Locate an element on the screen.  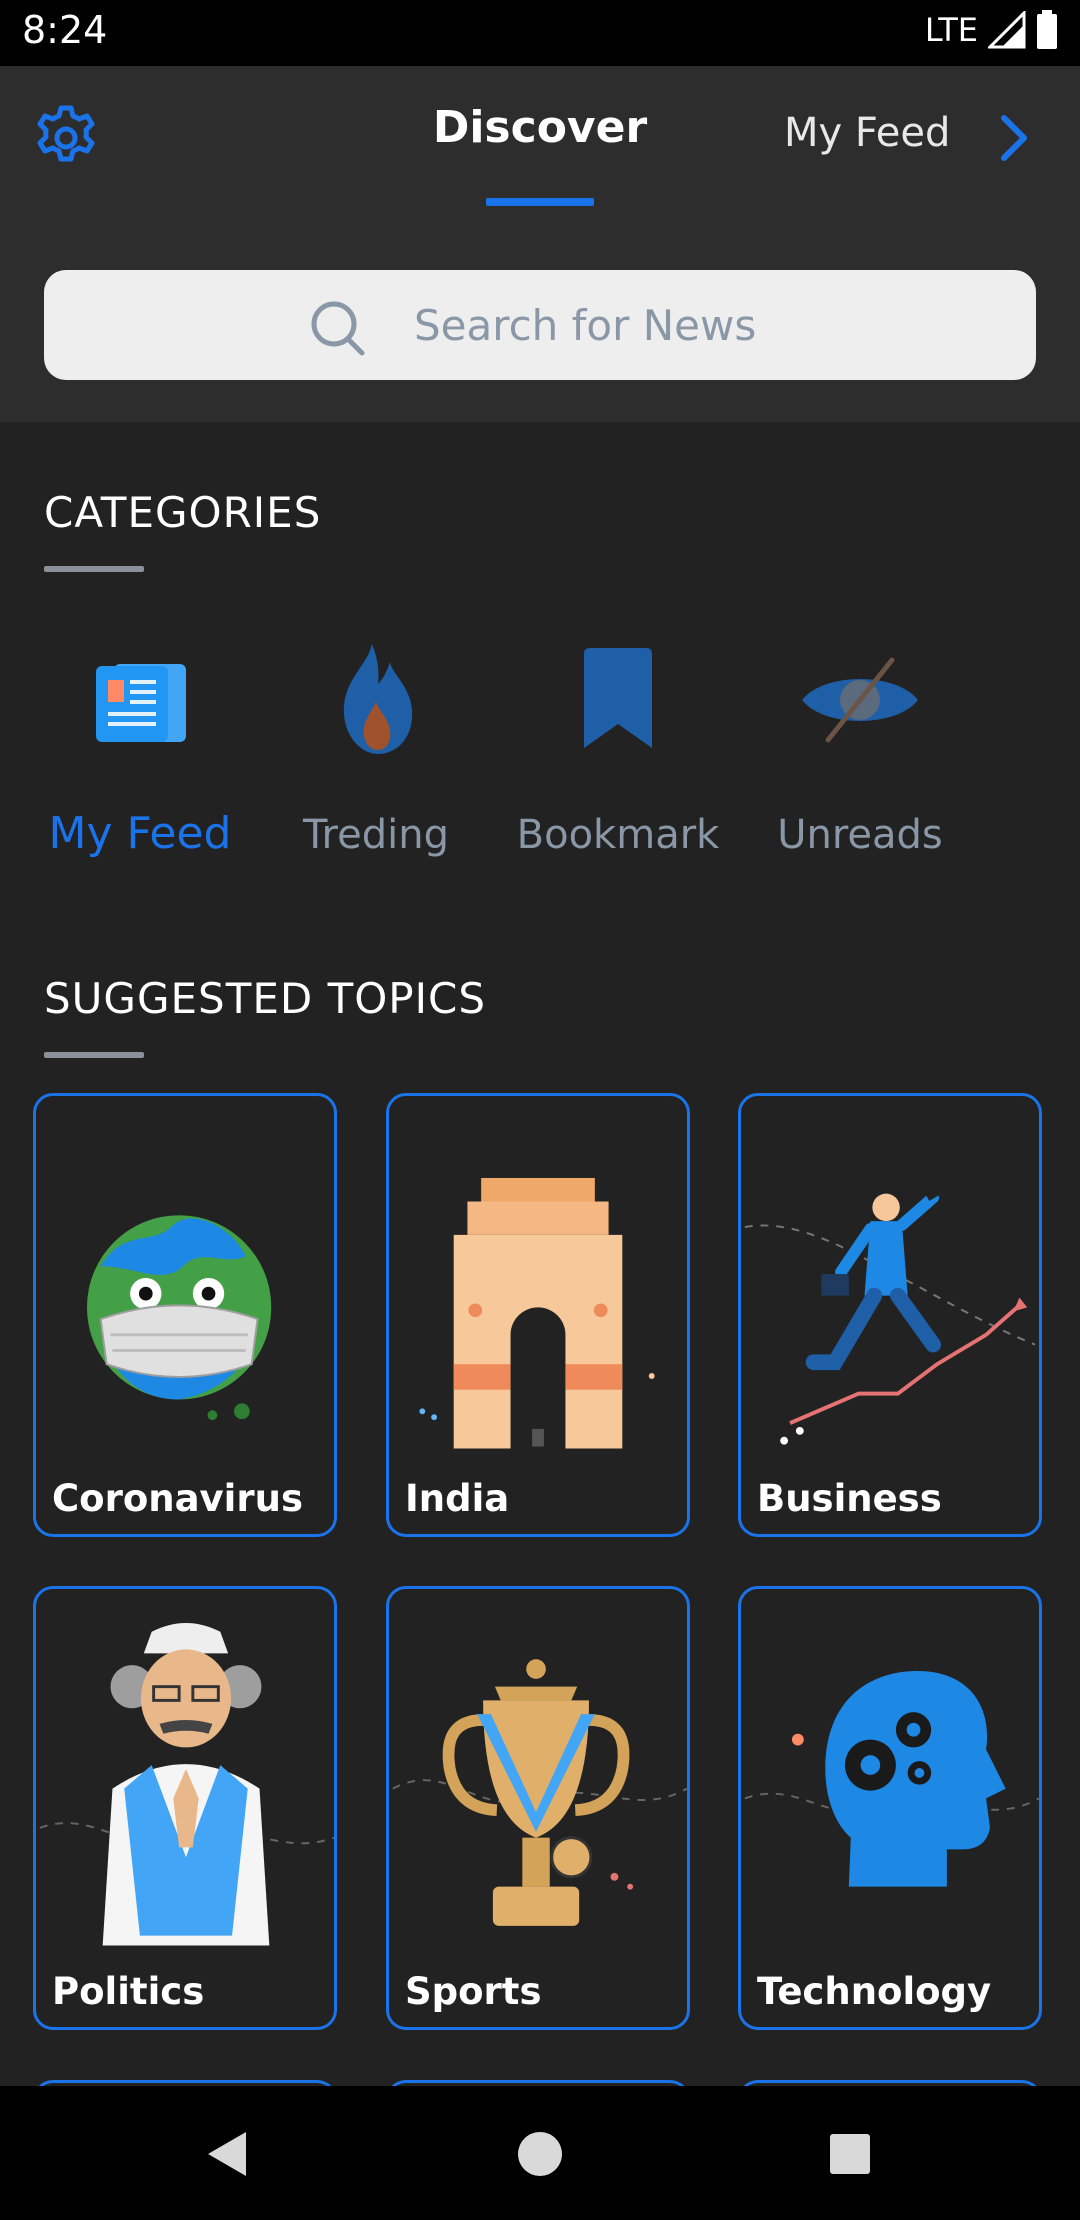
categories-title: CATEGORIES is located at coordinates (183, 512).